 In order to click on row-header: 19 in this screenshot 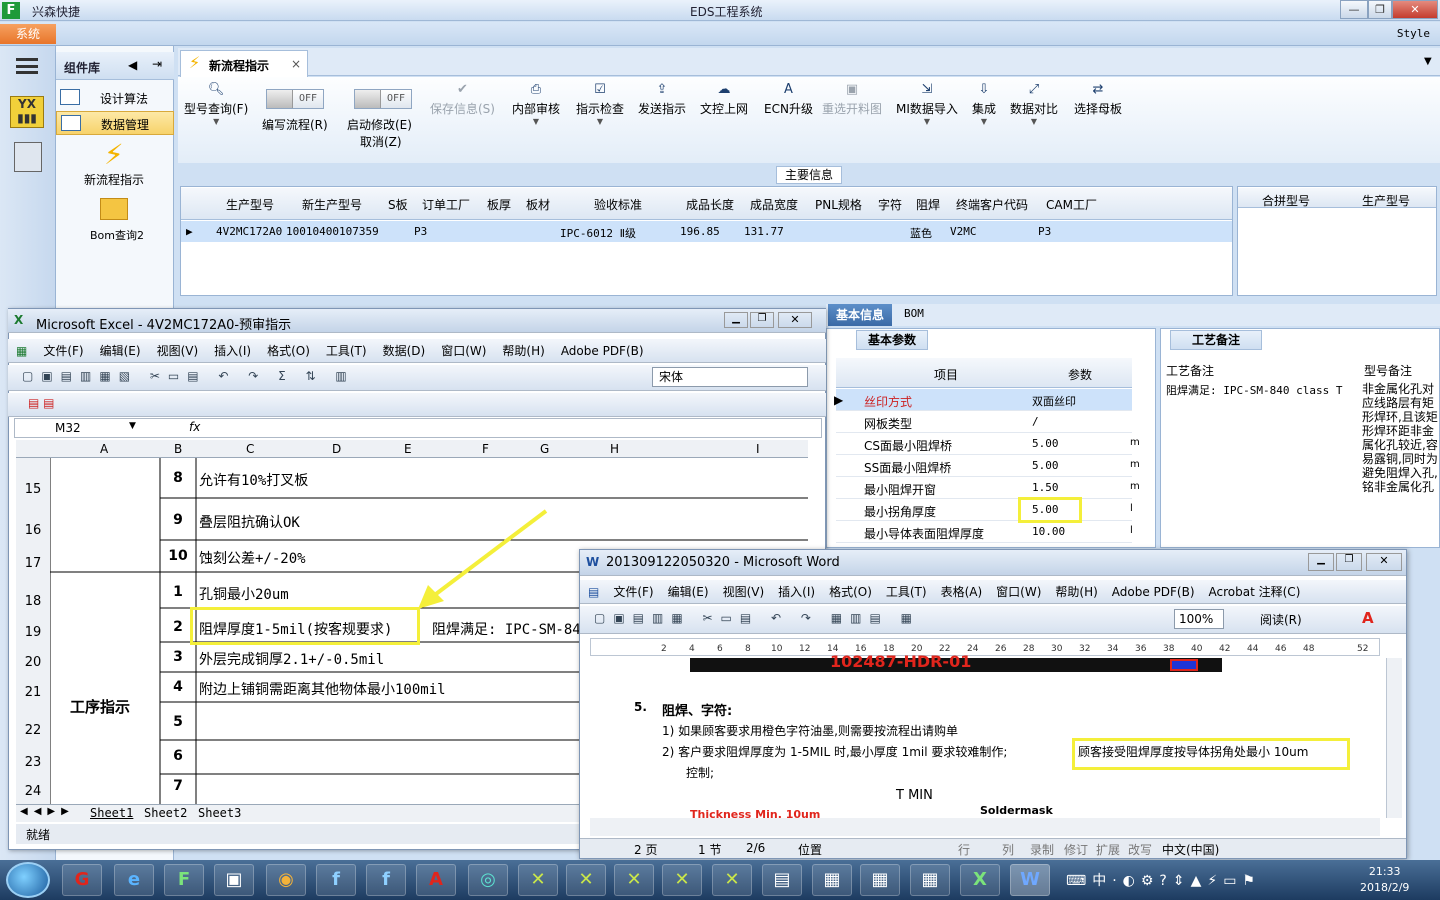, I will do `click(33, 625)`.